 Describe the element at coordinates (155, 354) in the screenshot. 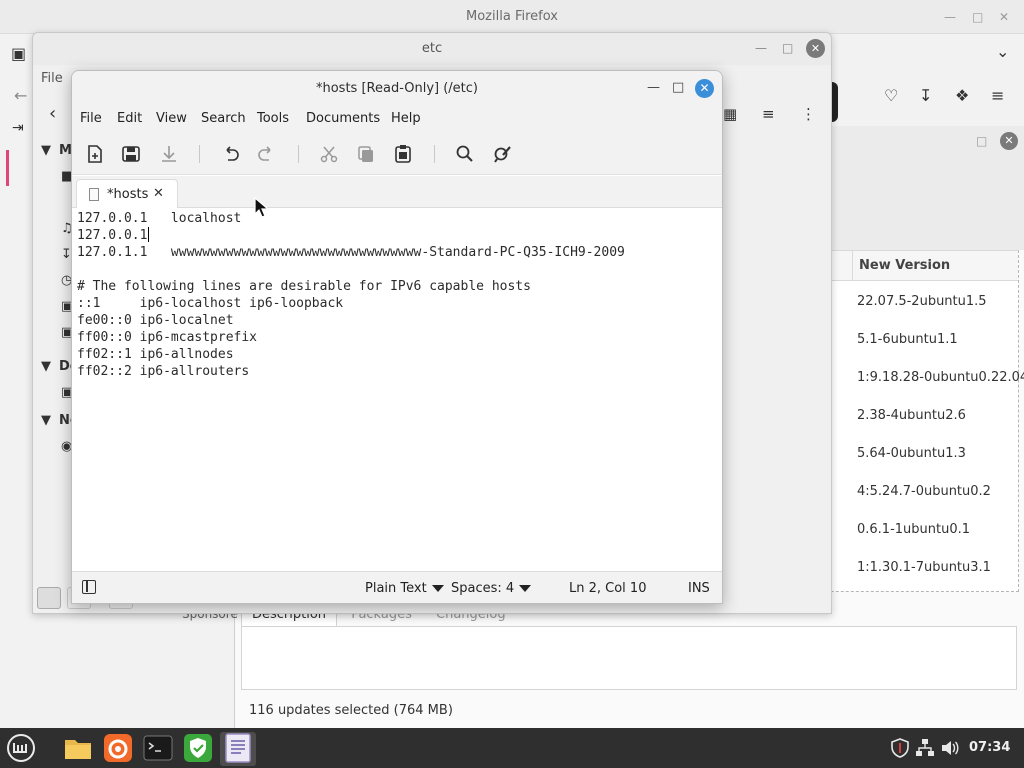

I see `editor-line: ff02::1 ip6-allnodes` at that location.